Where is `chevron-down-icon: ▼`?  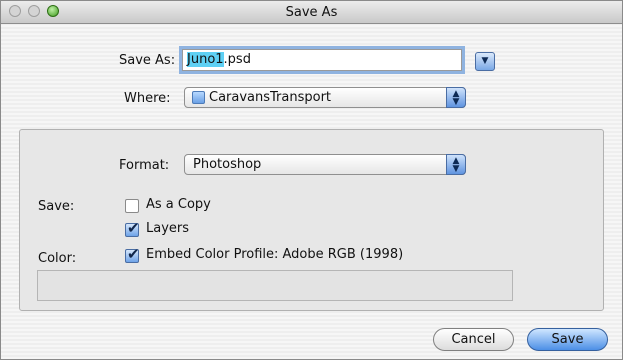
chevron-down-icon: ▼ is located at coordinates (485, 61).